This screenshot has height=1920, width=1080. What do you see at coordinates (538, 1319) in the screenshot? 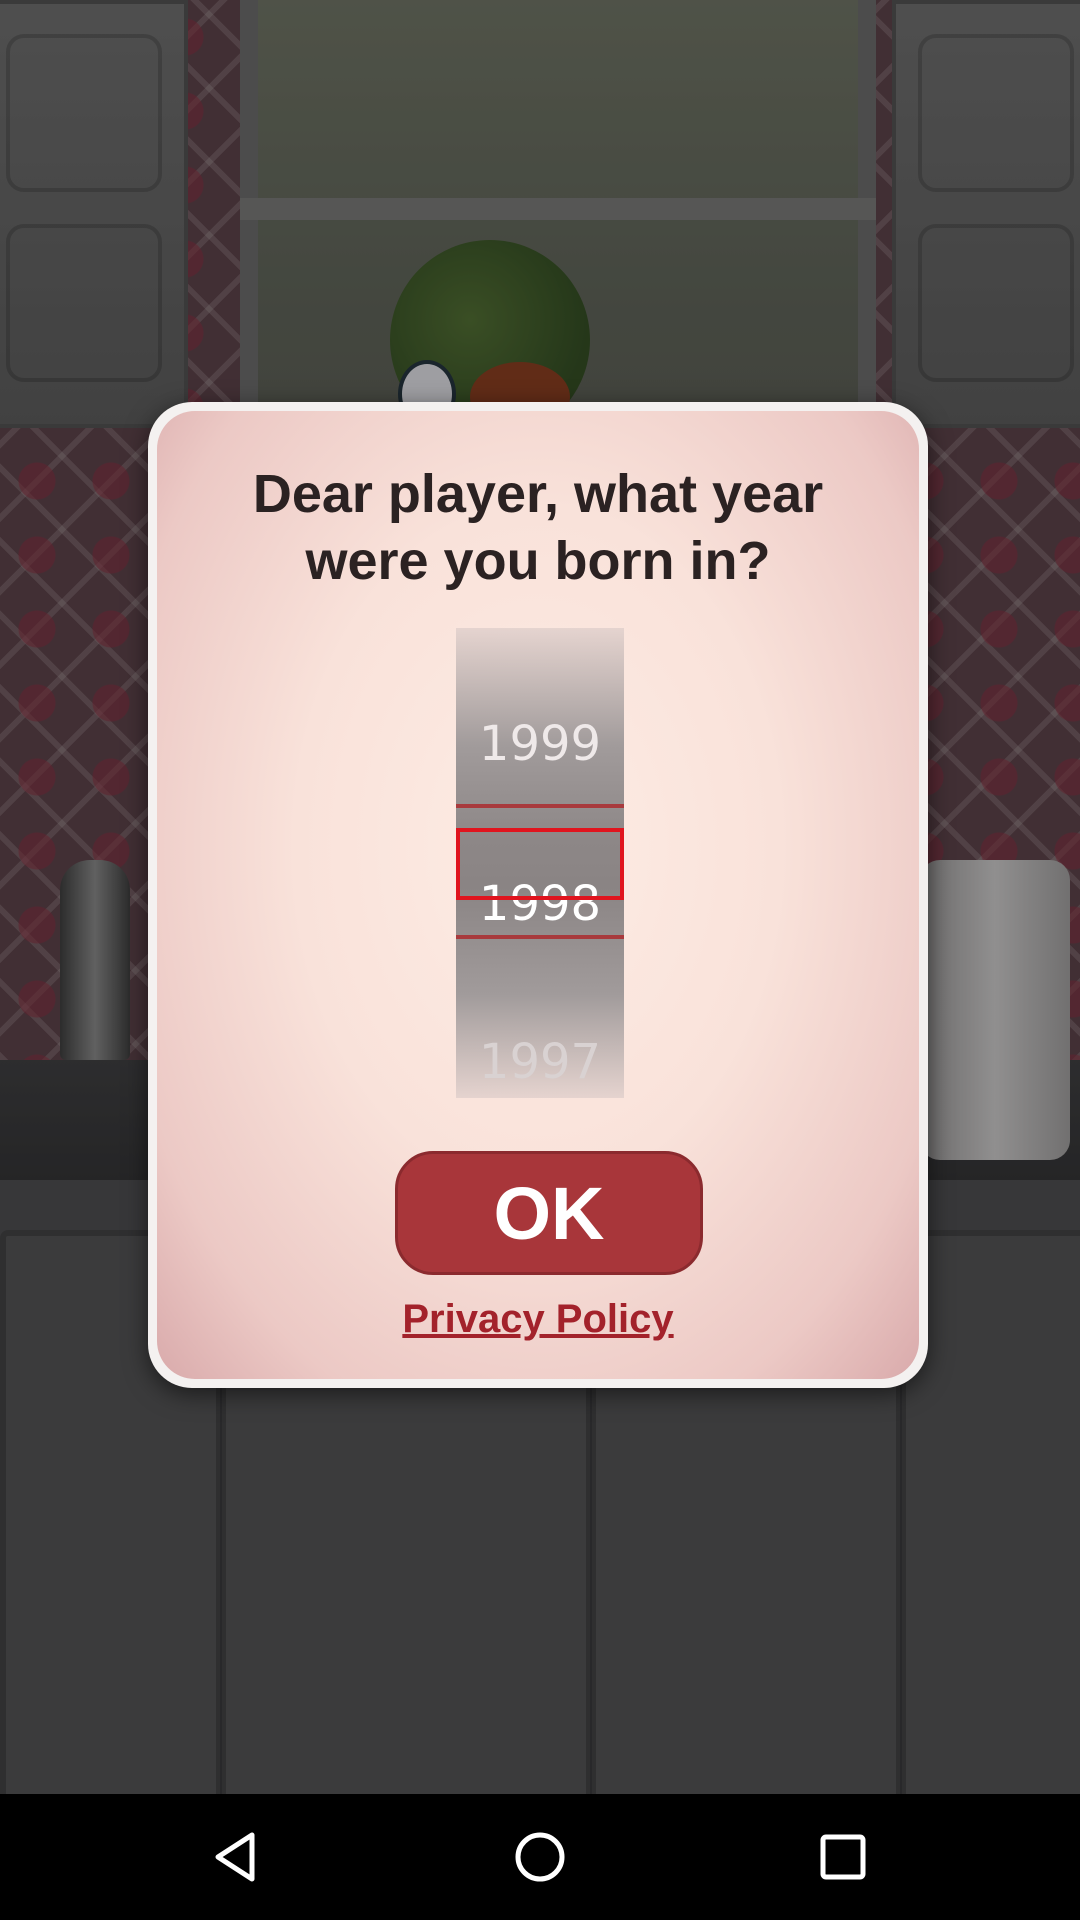
I see `privacy-policy-link: Privacy Policy` at bounding box center [538, 1319].